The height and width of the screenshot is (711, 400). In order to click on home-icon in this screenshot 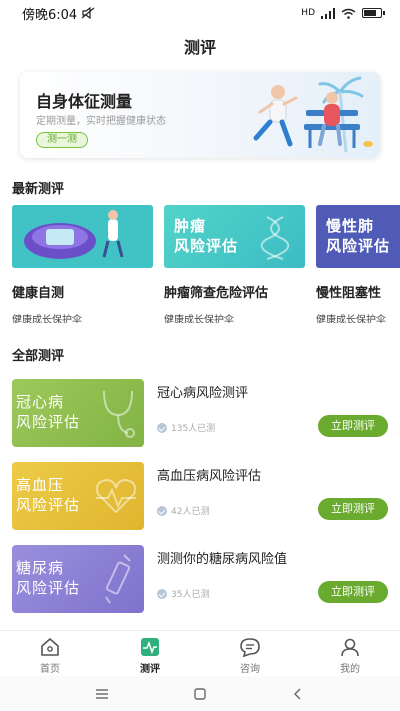, I will do `click(50, 647)`.